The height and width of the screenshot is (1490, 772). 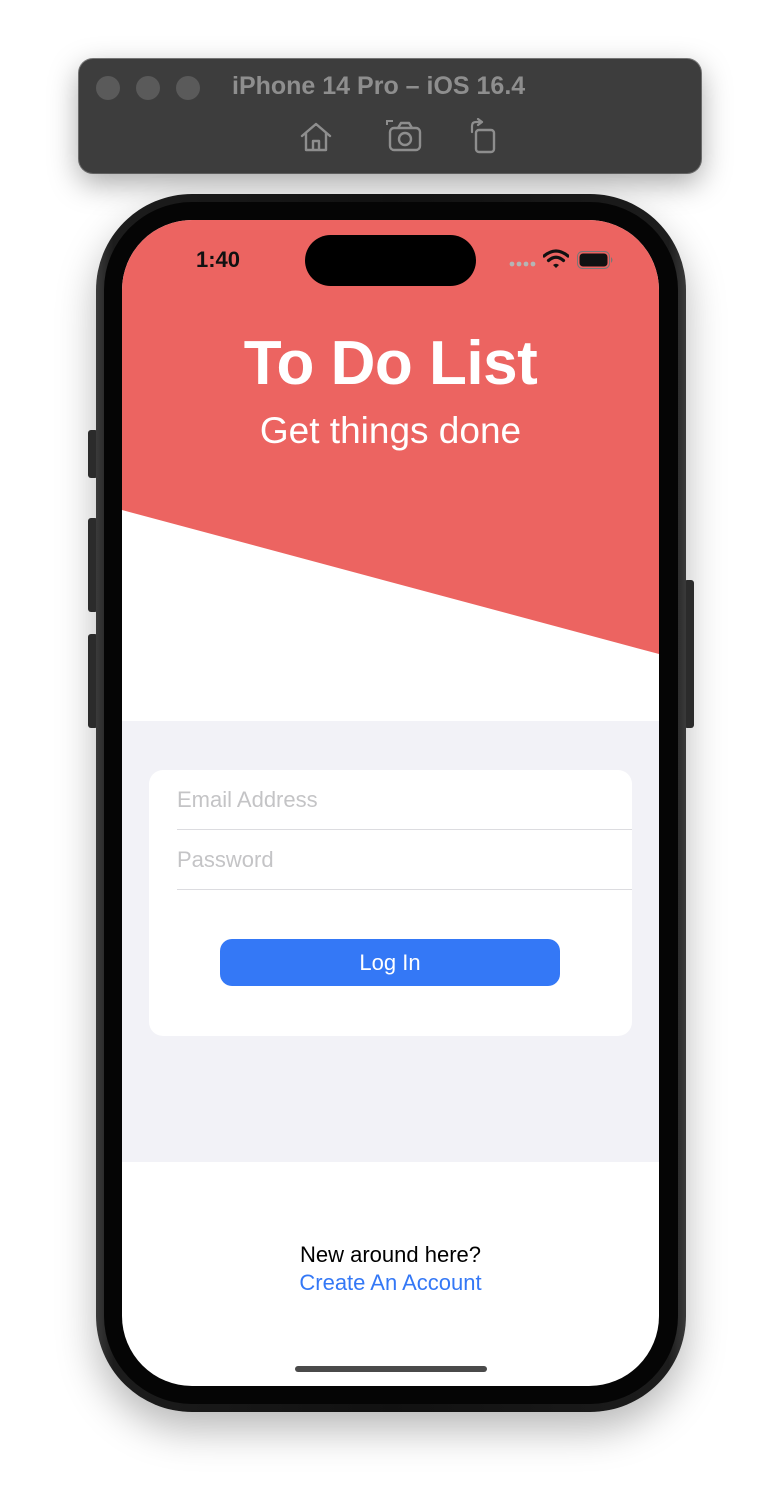 I want to click on rotate-icon, so click(x=484, y=135).